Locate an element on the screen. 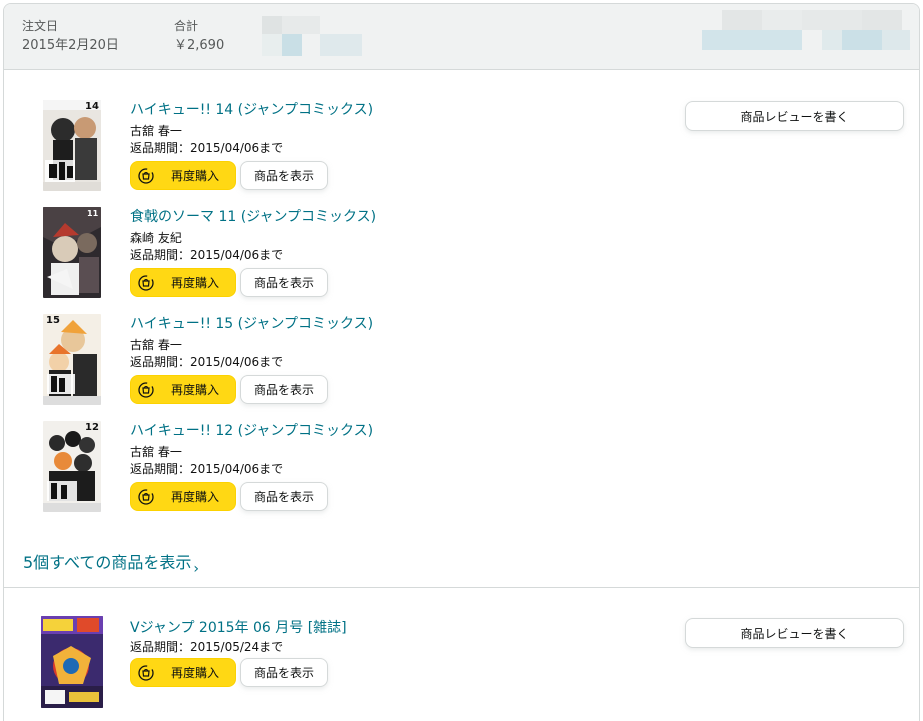 Image resolution: width=923 pixels, height=721 pixels. cover-volume-number: 11 is located at coordinates (93, 213).